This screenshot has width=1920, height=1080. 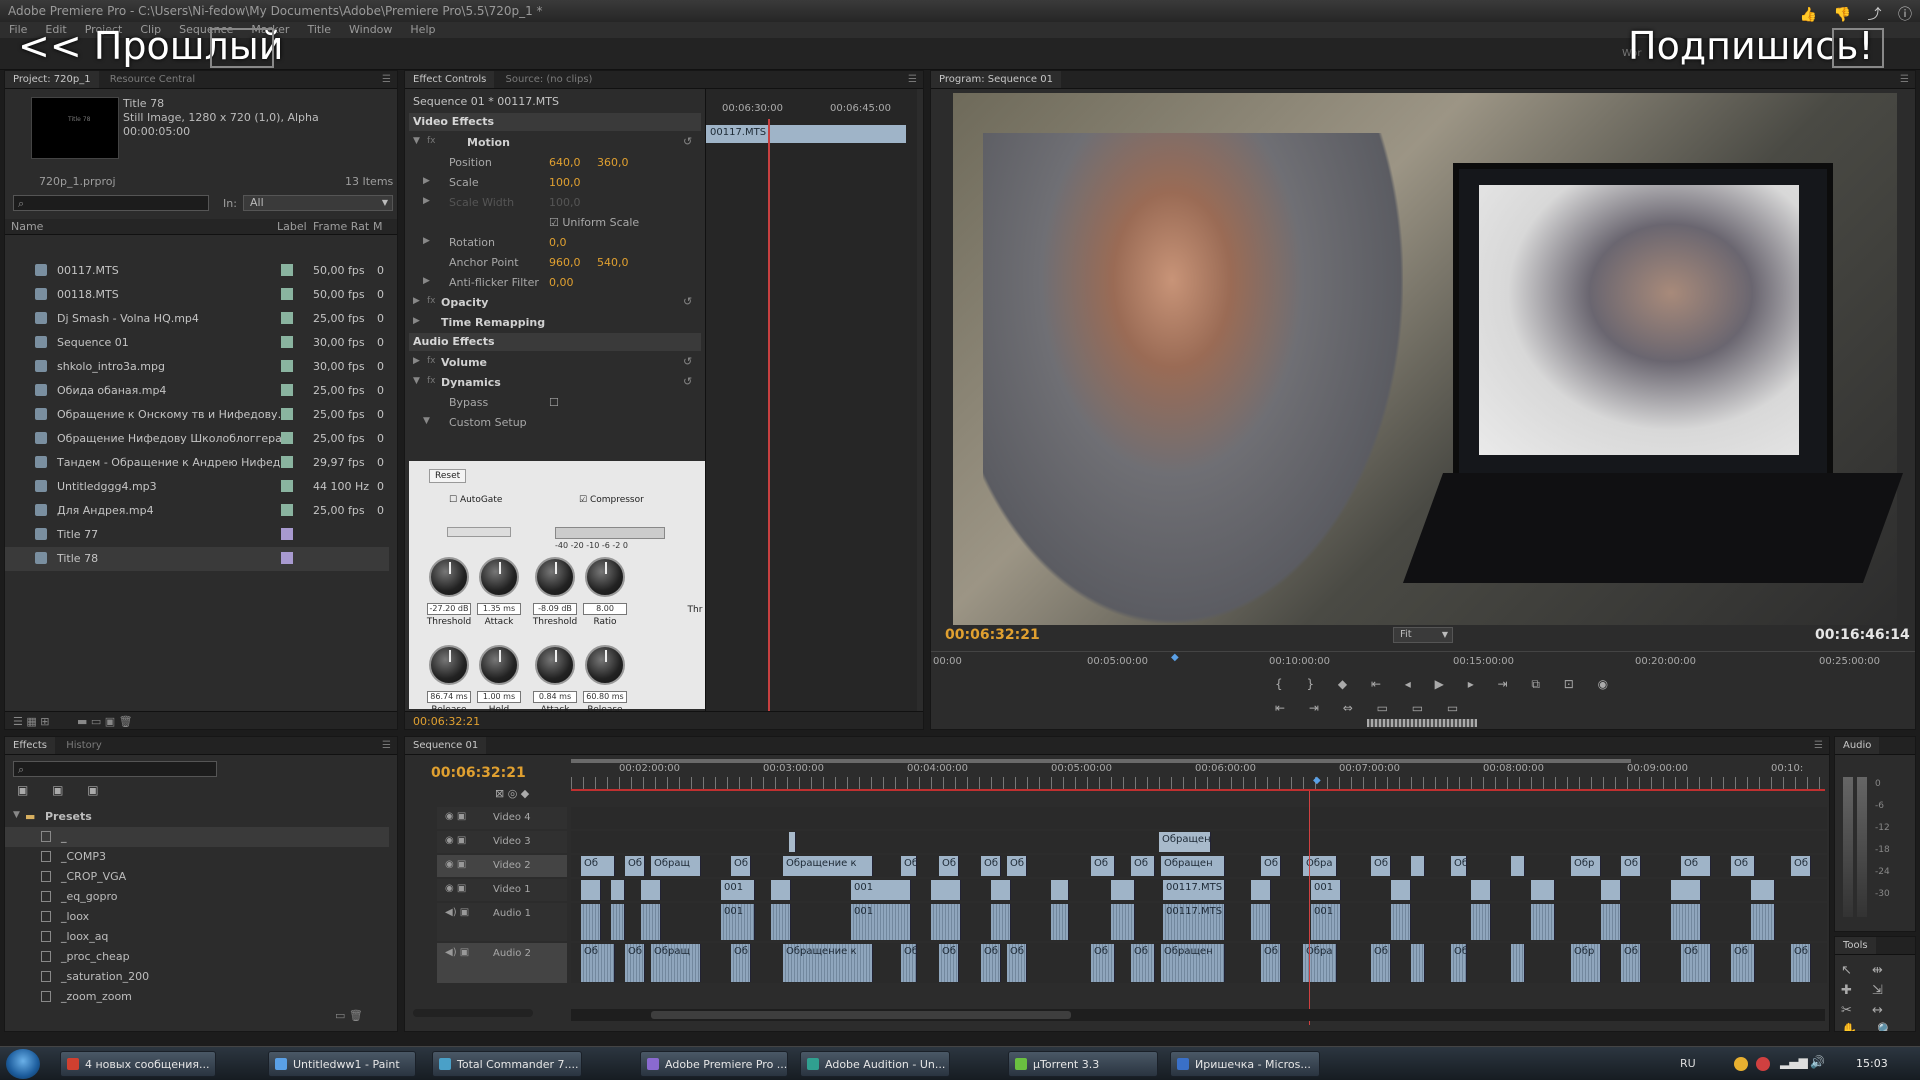 What do you see at coordinates (613, 162) in the screenshot?
I see `position-y: 360,0` at bounding box center [613, 162].